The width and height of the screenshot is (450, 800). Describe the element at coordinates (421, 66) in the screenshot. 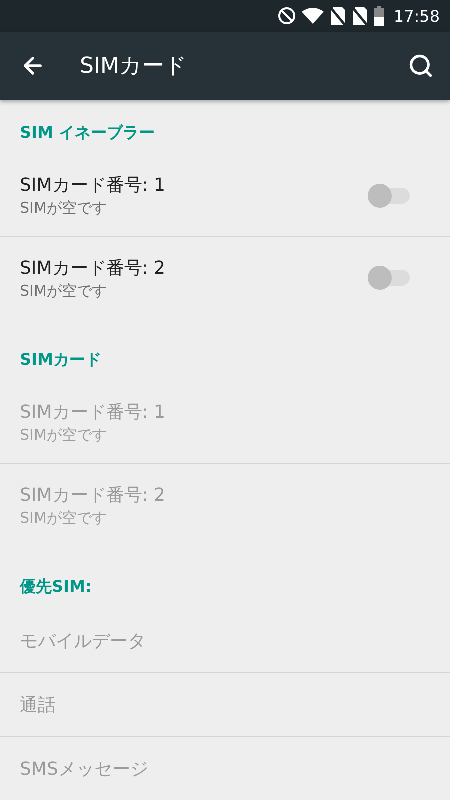

I see `search-button` at that location.